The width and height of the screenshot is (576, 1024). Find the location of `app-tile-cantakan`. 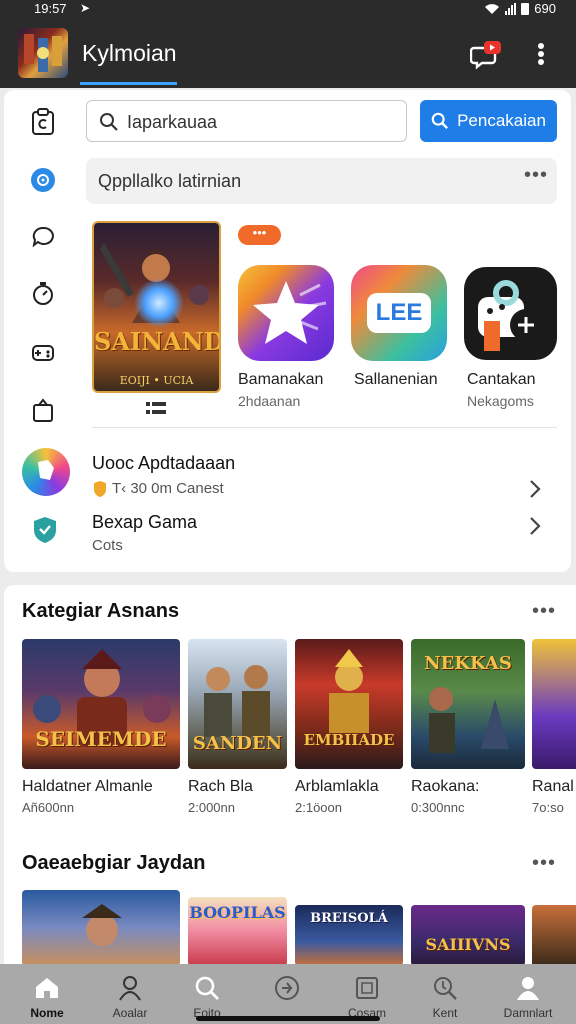

app-tile-cantakan is located at coordinates (510, 313).